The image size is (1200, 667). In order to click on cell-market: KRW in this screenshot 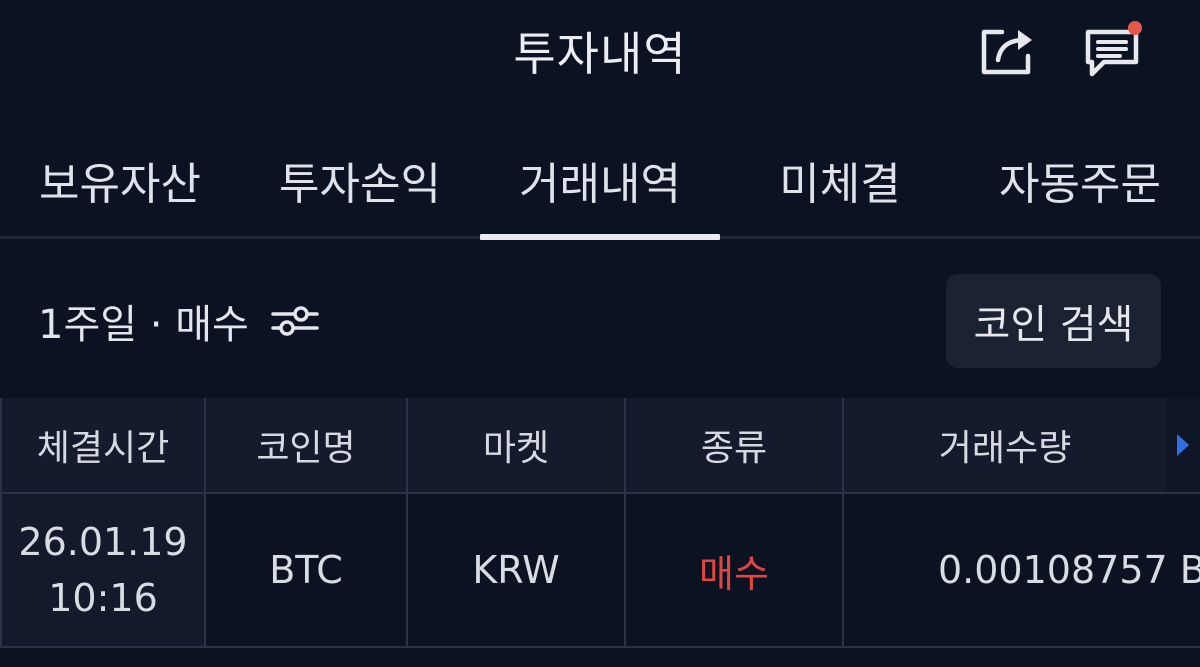, I will do `click(517, 571)`.